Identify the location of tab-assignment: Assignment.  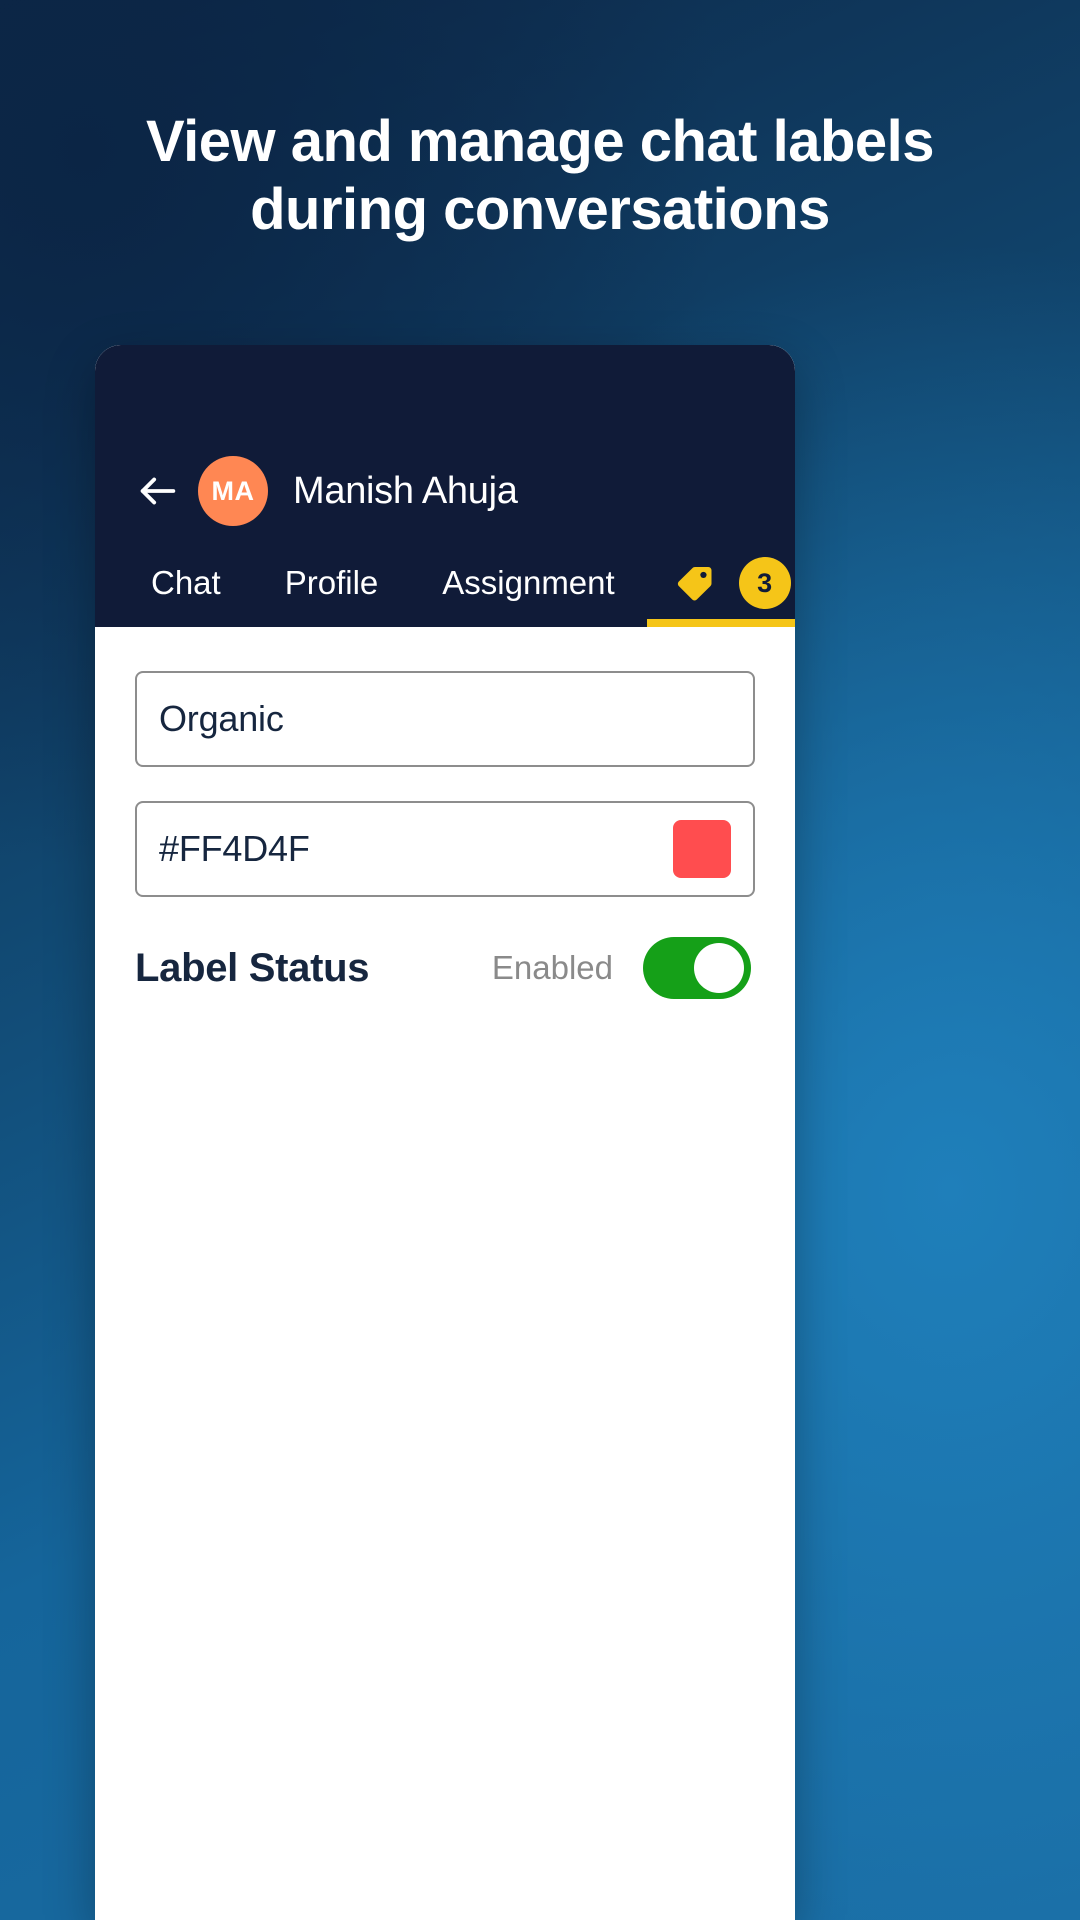
(528, 583).